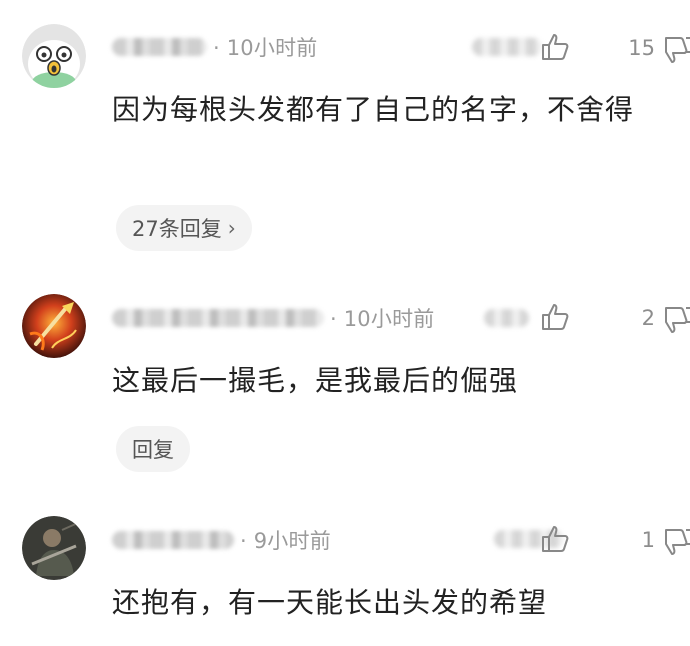  What do you see at coordinates (285, 541) in the screenshot?
I see `comment-time: · 9小时前` at bounding box center [285, 541].